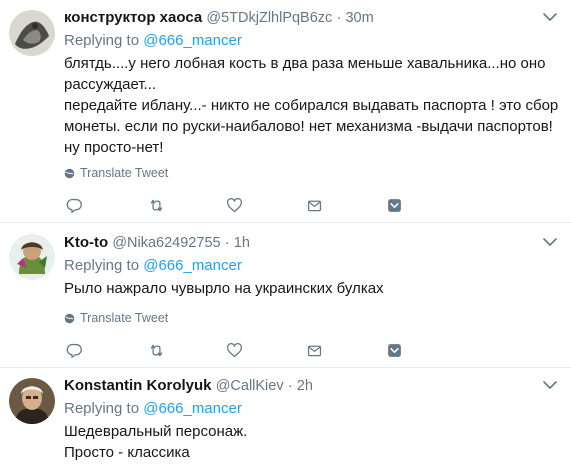  I want to click on author-handle: @5TDkjZlhlPqB6zc, so click(269, 18).